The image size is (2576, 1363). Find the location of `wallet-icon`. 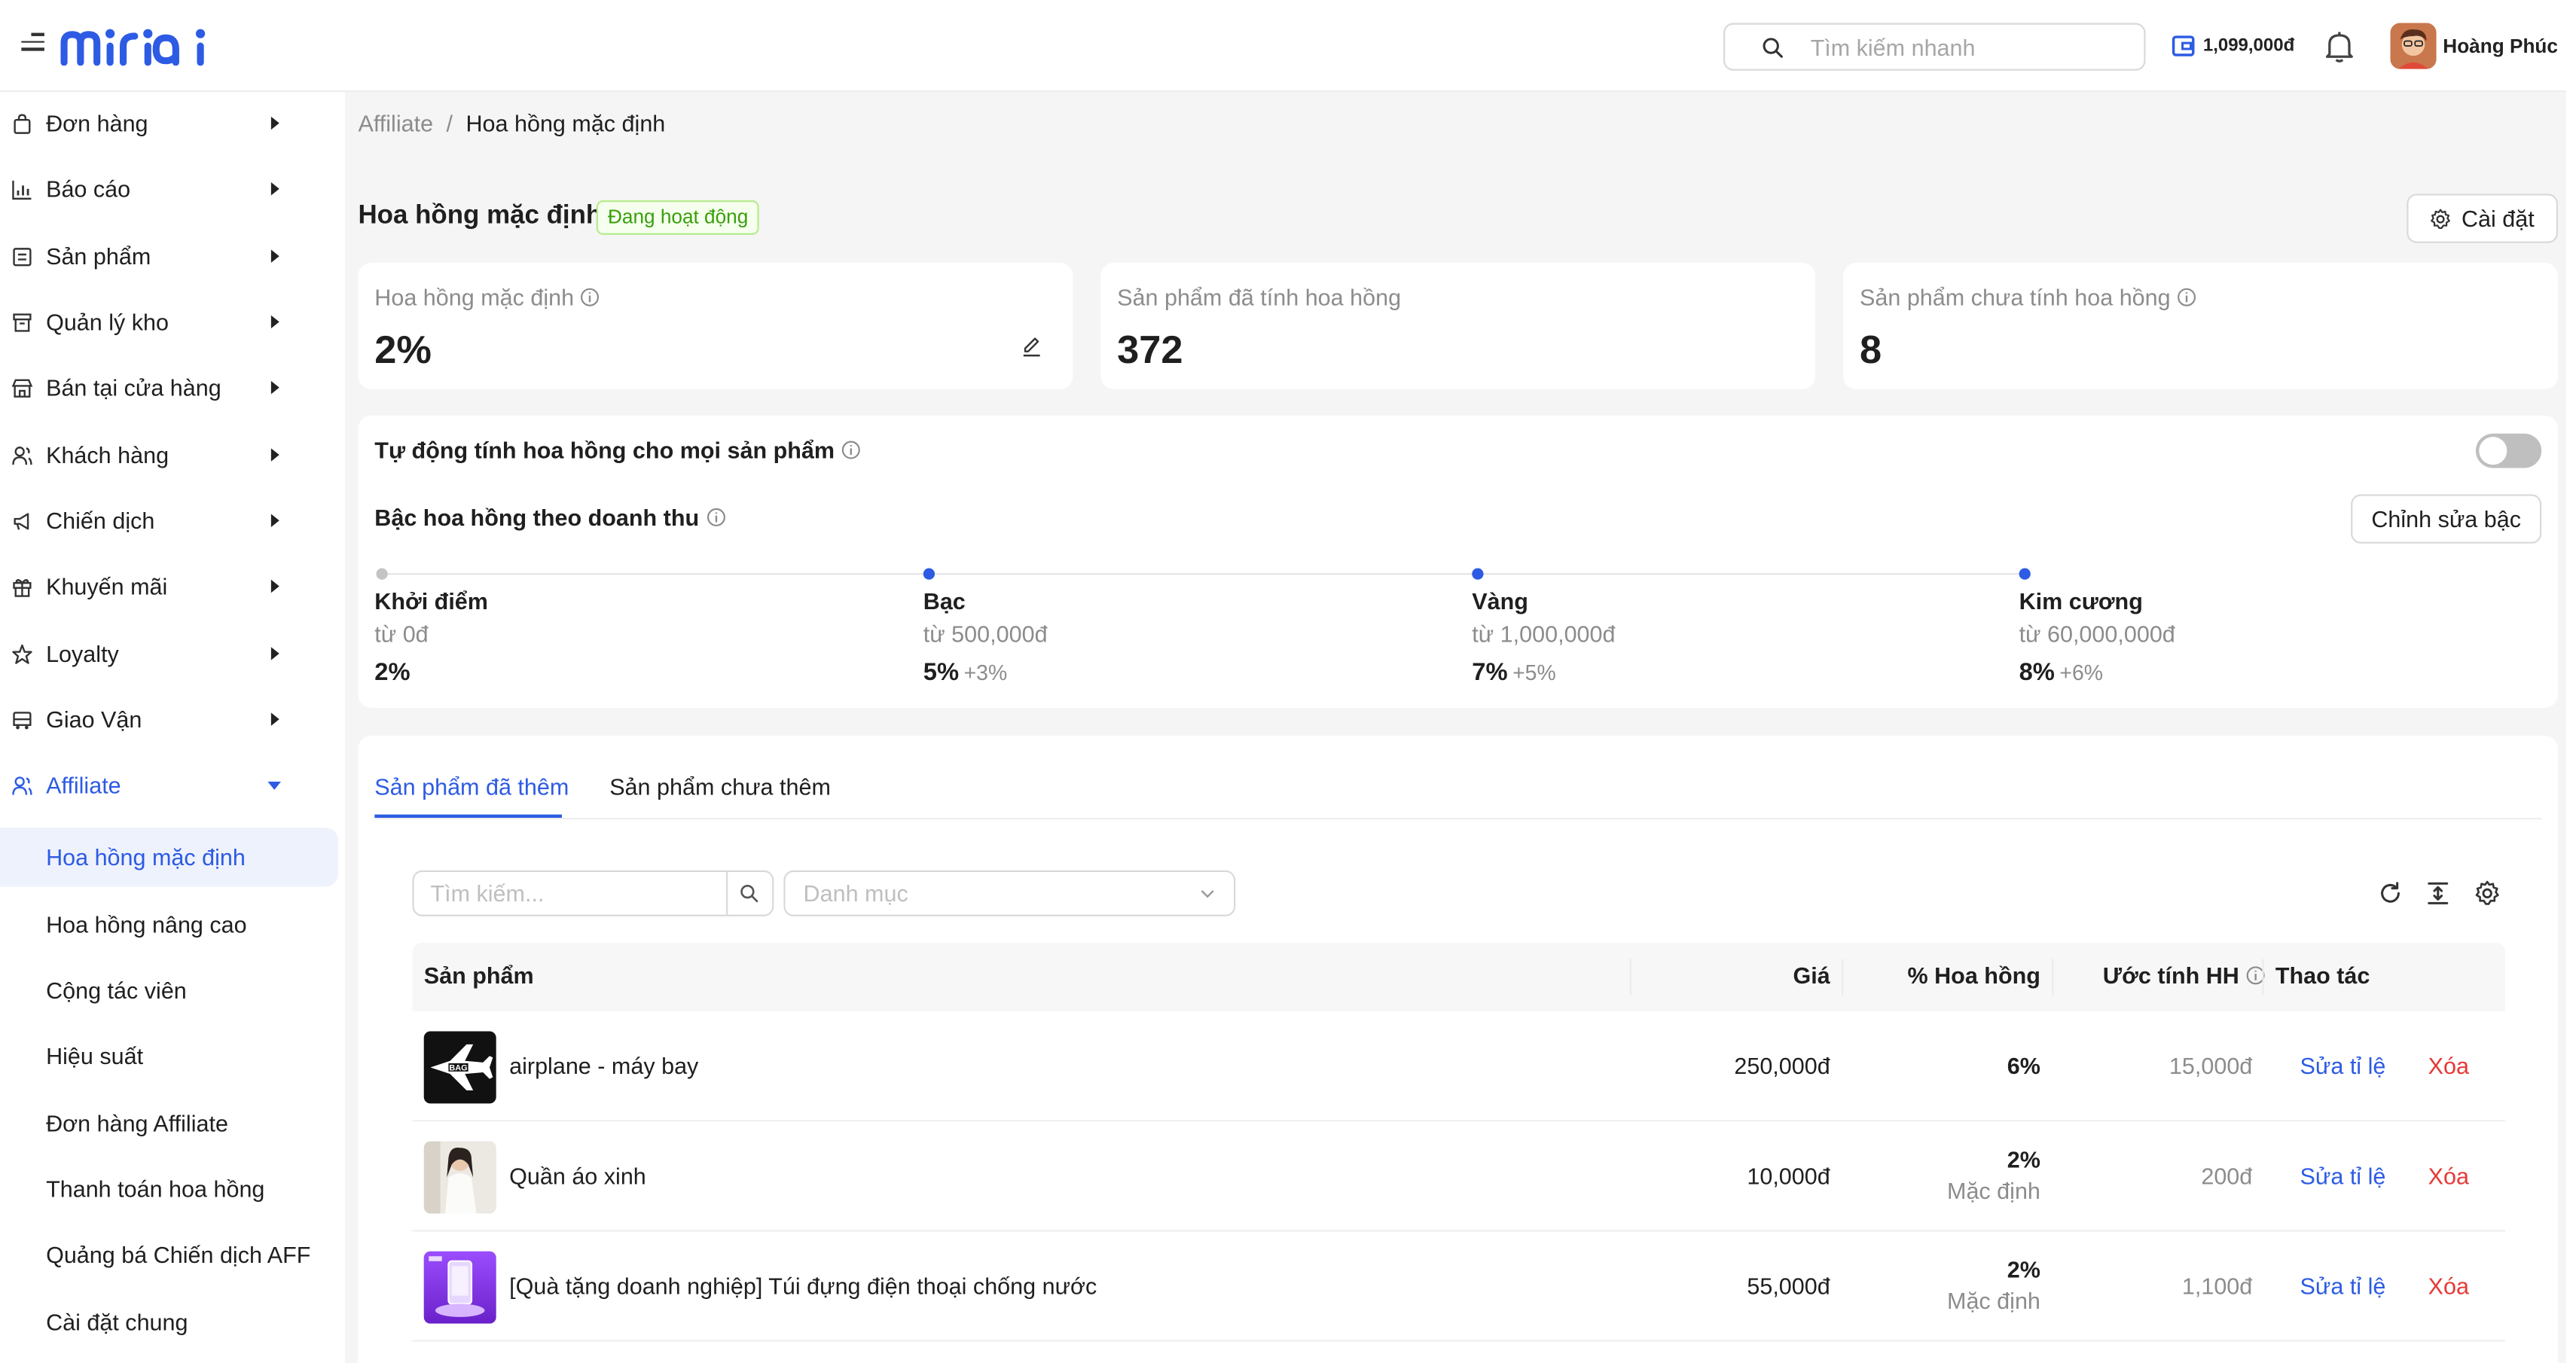

wallet-icon is located at coordinates (2183, 45).